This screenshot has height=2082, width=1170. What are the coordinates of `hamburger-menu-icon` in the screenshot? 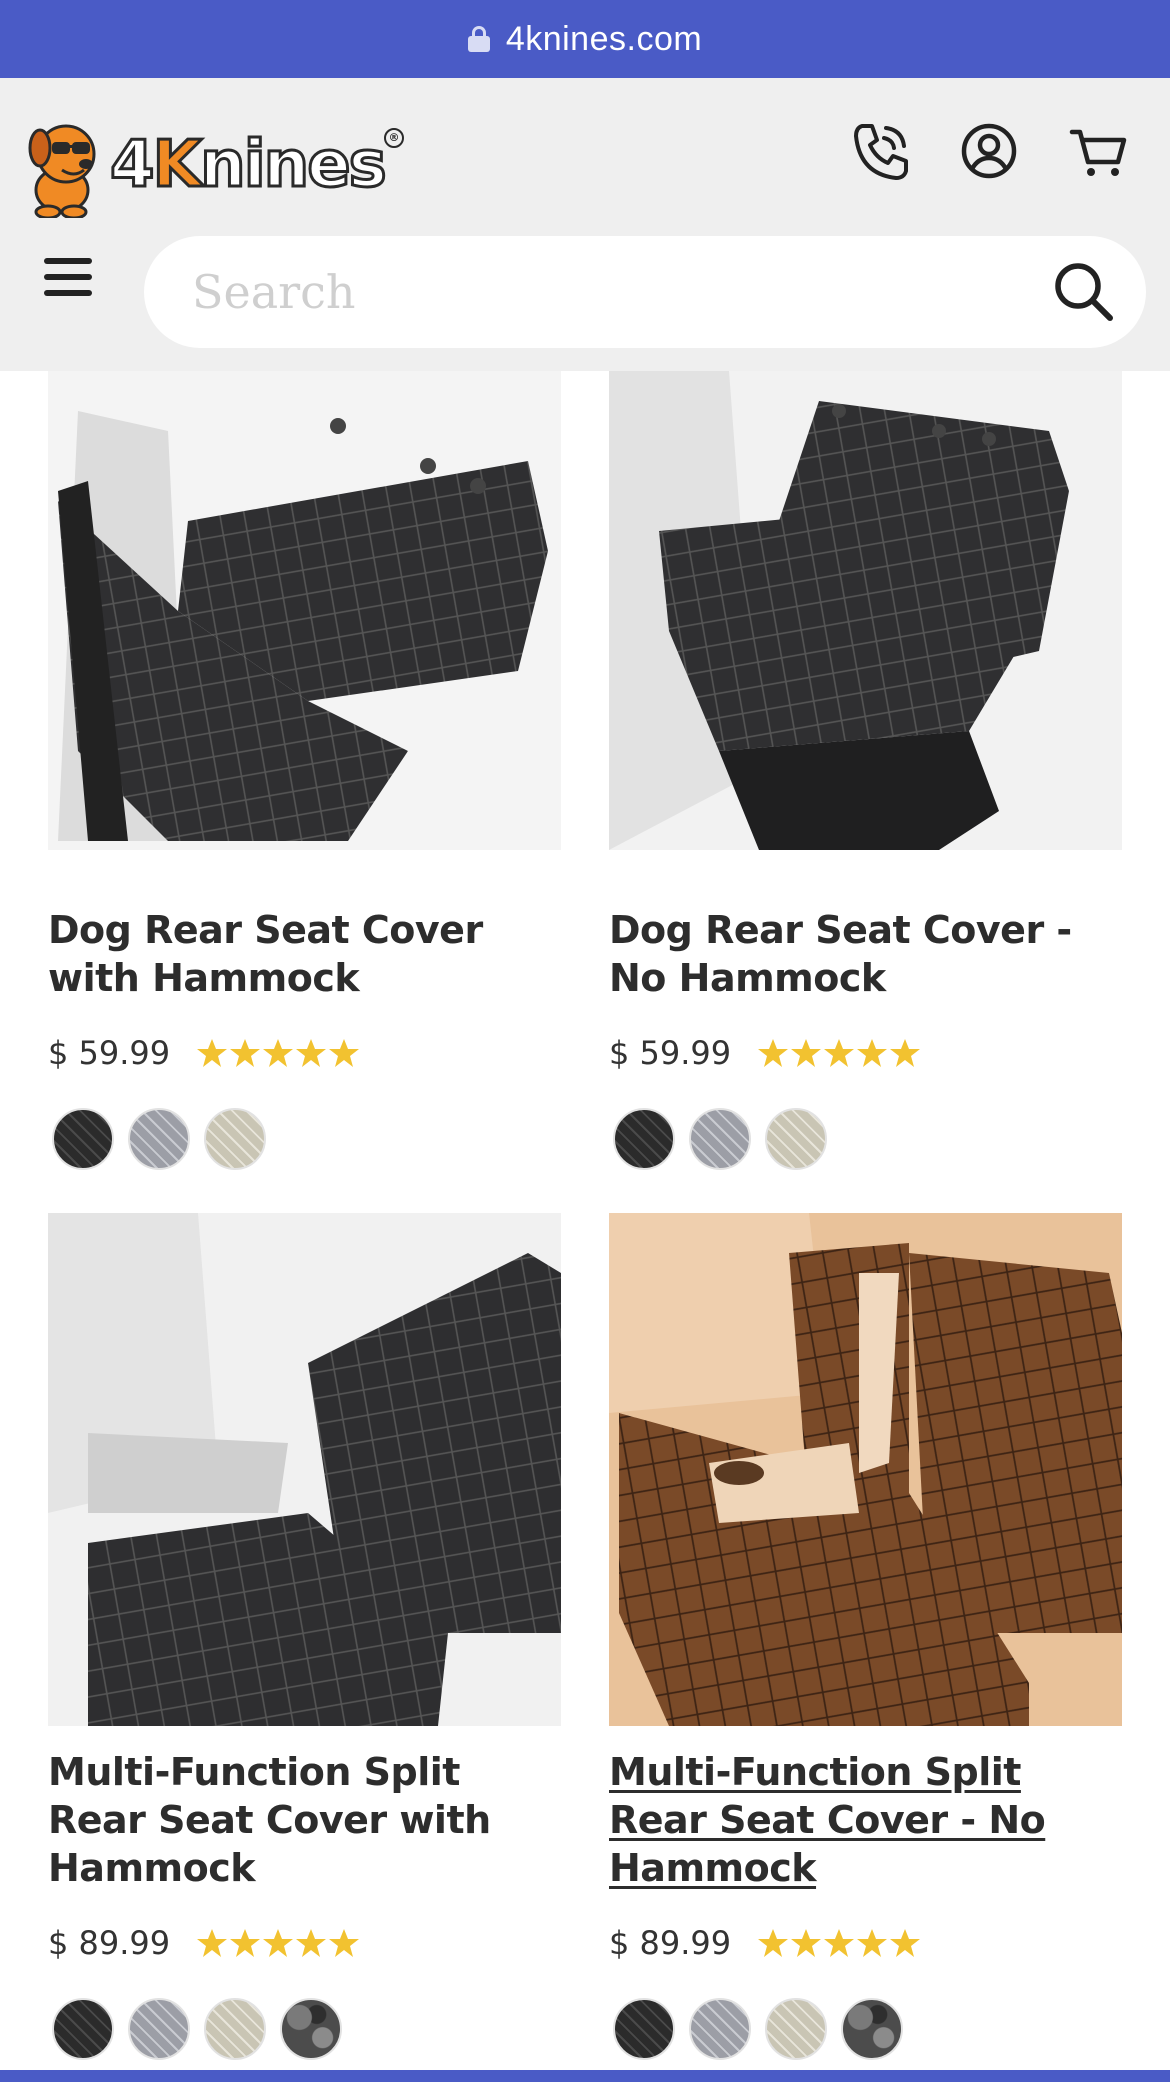 It's located at (72, 286).